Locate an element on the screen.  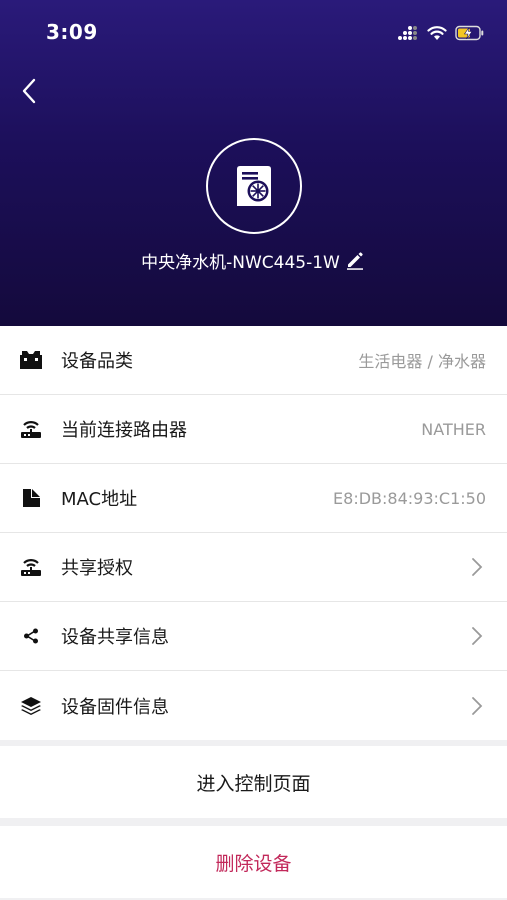
status-bar: 3:09 is located at coordinates (253, 33).